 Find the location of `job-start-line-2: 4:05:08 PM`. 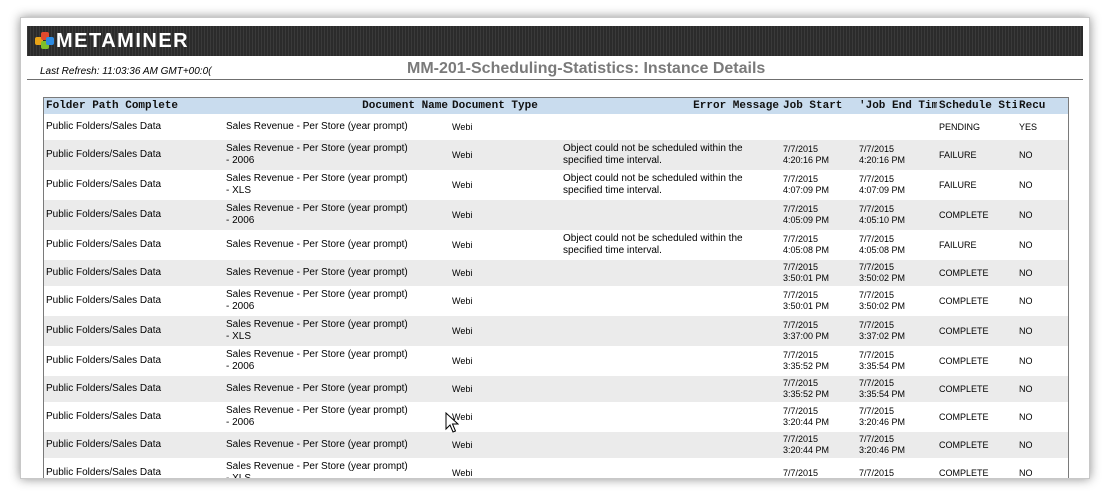

job-start-line-2: 4:05:08 PM is located at coordinates (806, 250).